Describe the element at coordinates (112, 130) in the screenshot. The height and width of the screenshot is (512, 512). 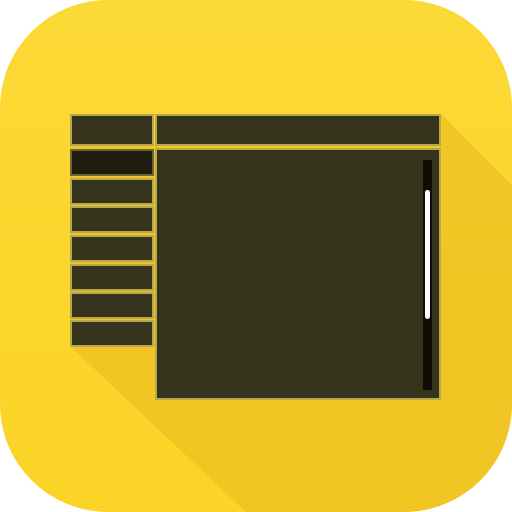
I see `sidebar-header` at that location.